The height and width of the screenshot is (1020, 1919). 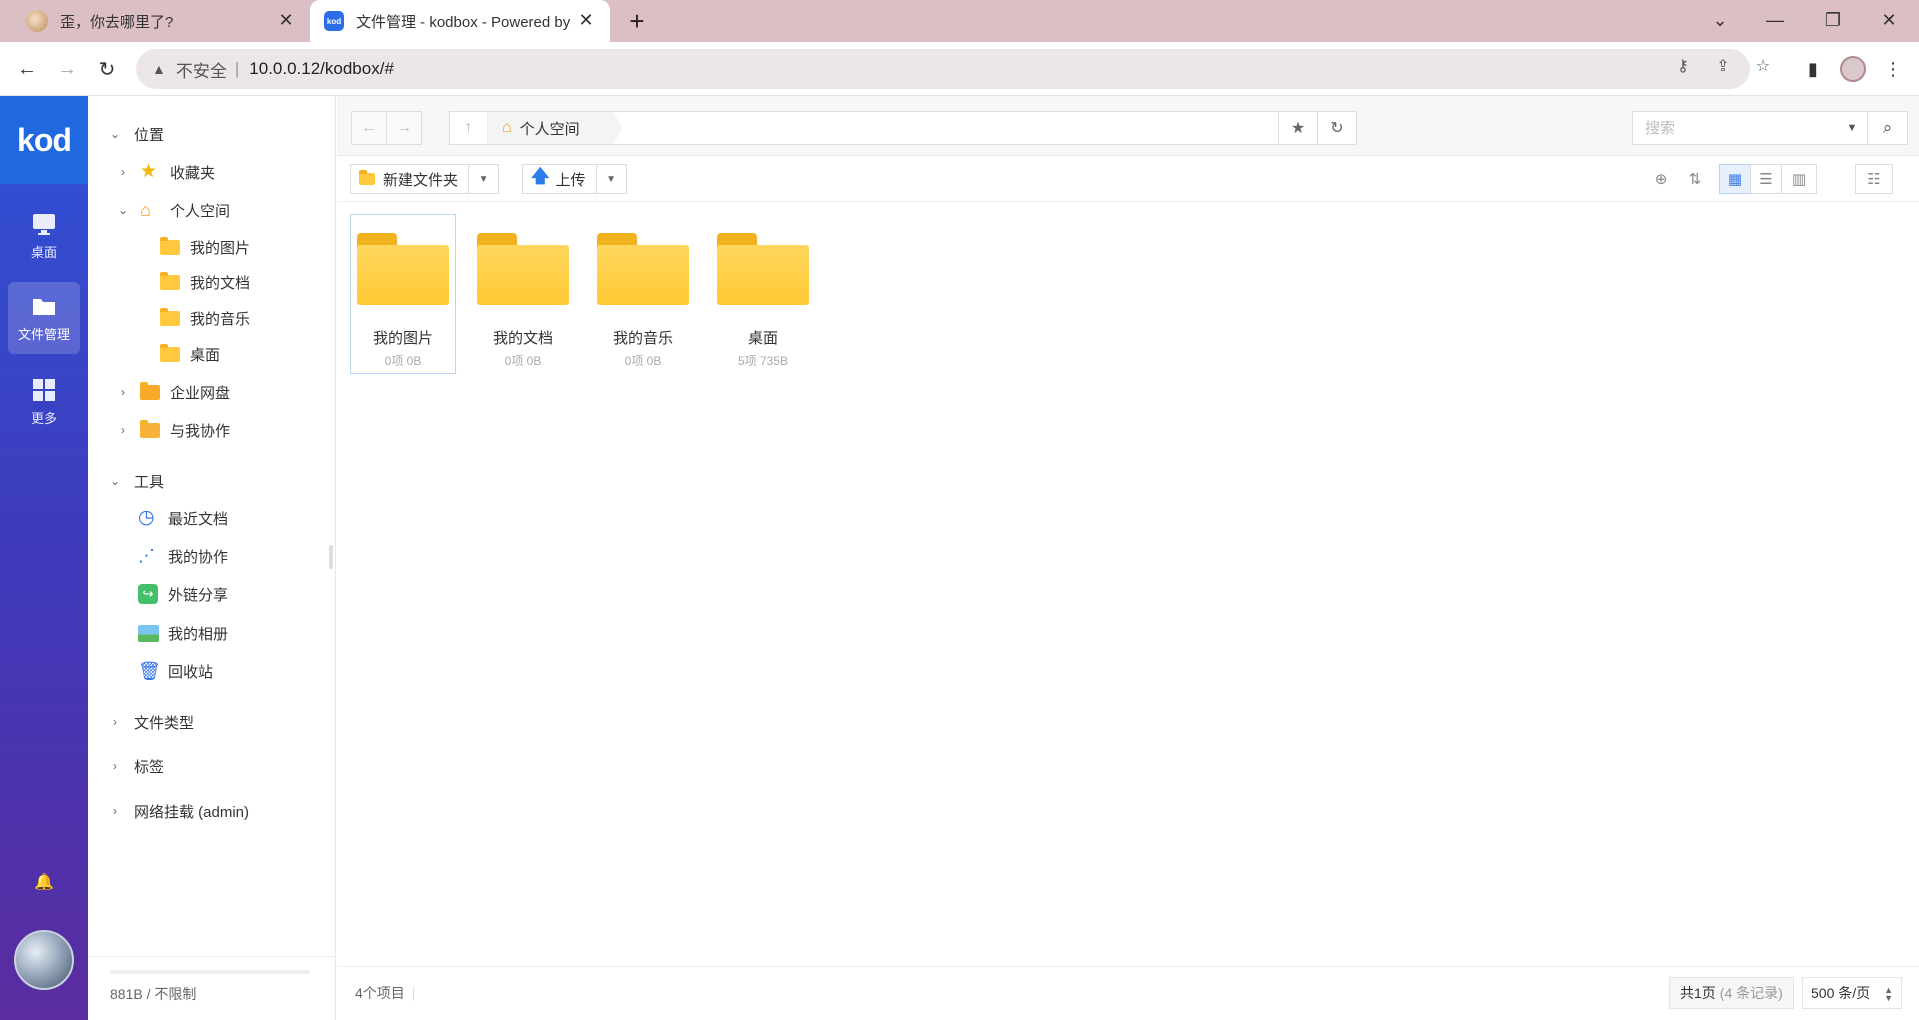 I want to click on tree-section-location: ⌄ 位置, so click(x=212, y=134).